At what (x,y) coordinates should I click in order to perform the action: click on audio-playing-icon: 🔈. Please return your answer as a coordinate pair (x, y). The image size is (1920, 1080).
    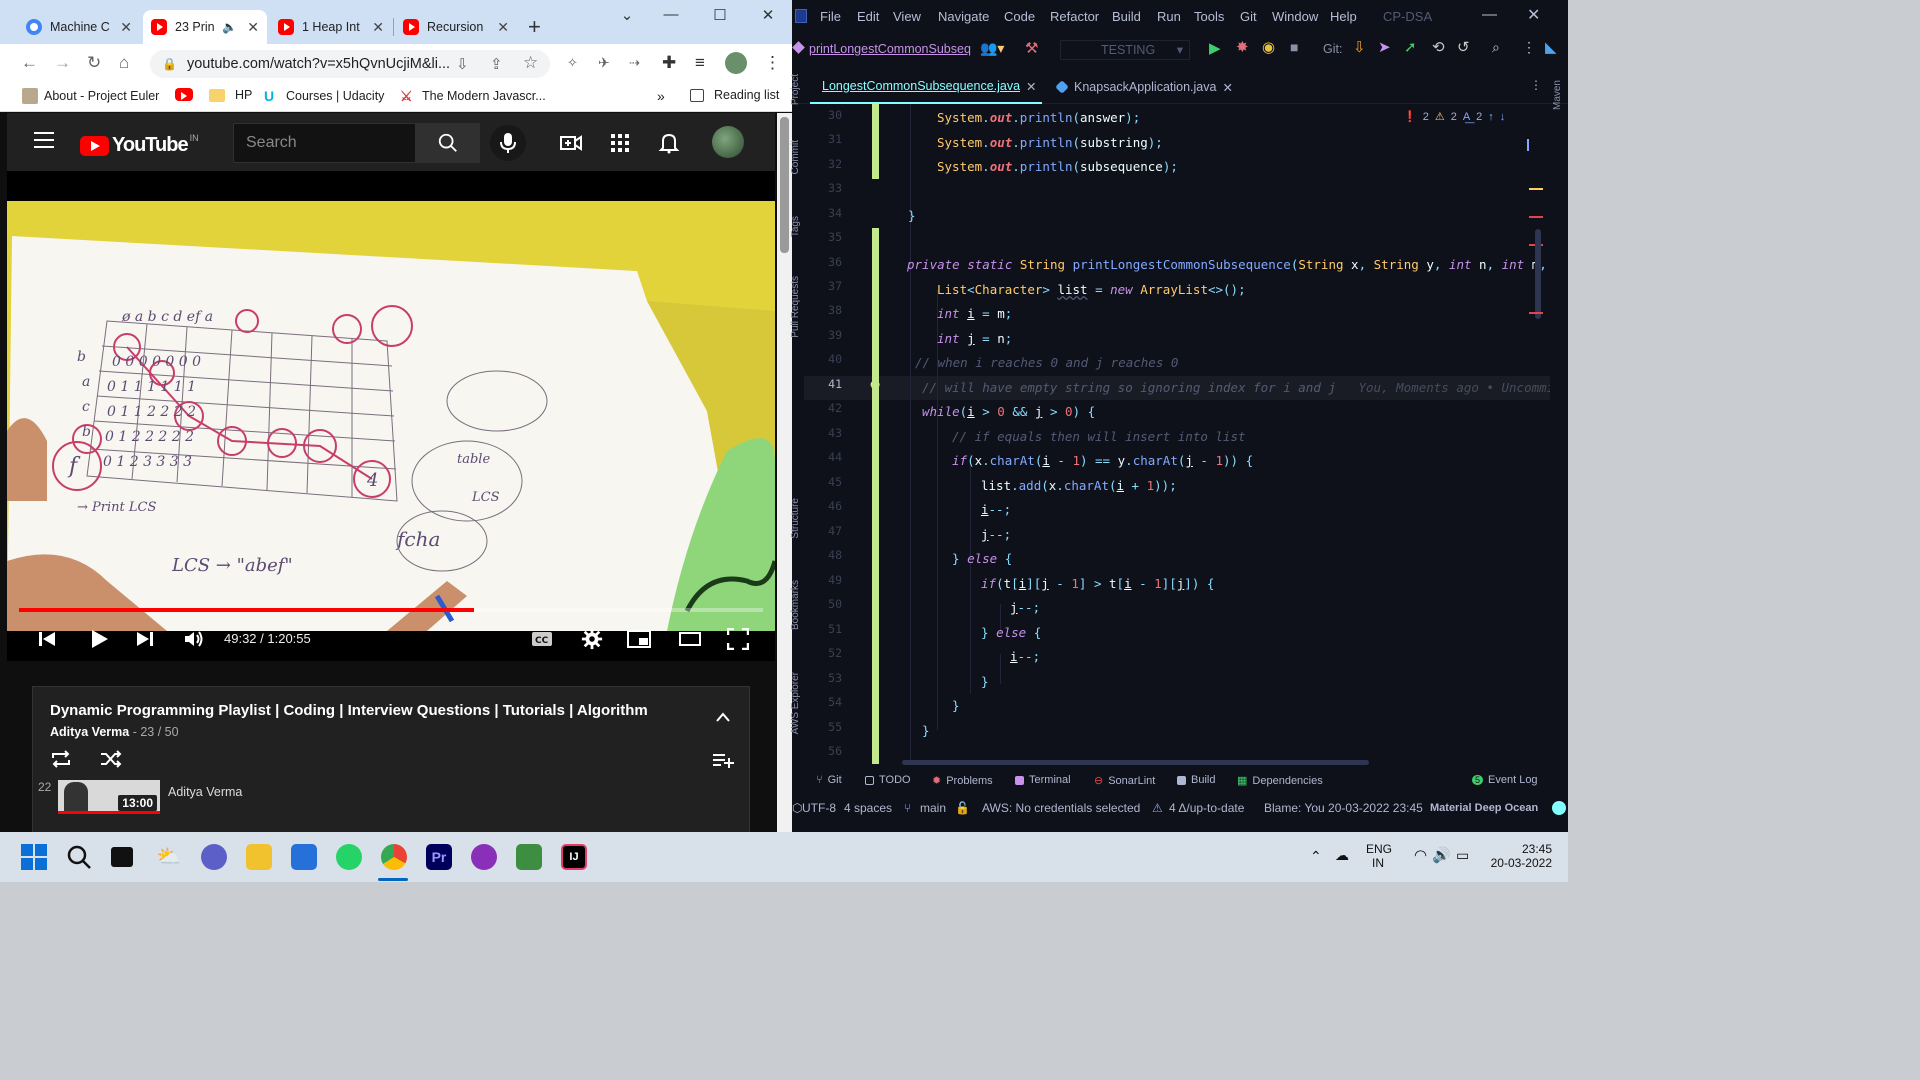
    Looking at the image, I should click on (229, 27).